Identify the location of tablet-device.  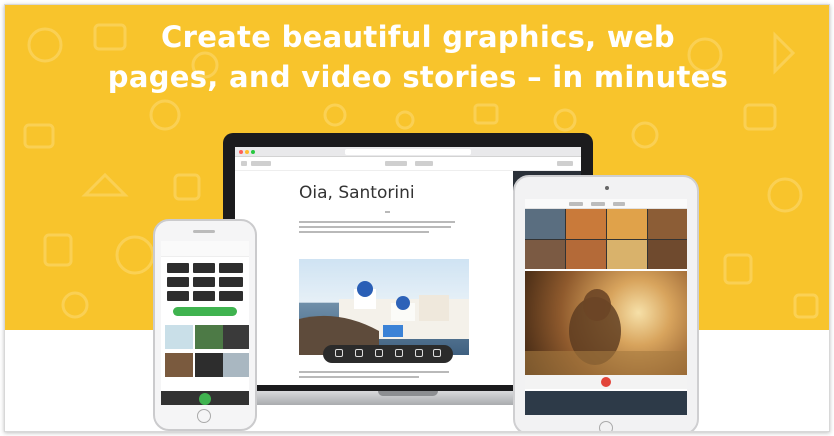
(606, 303).